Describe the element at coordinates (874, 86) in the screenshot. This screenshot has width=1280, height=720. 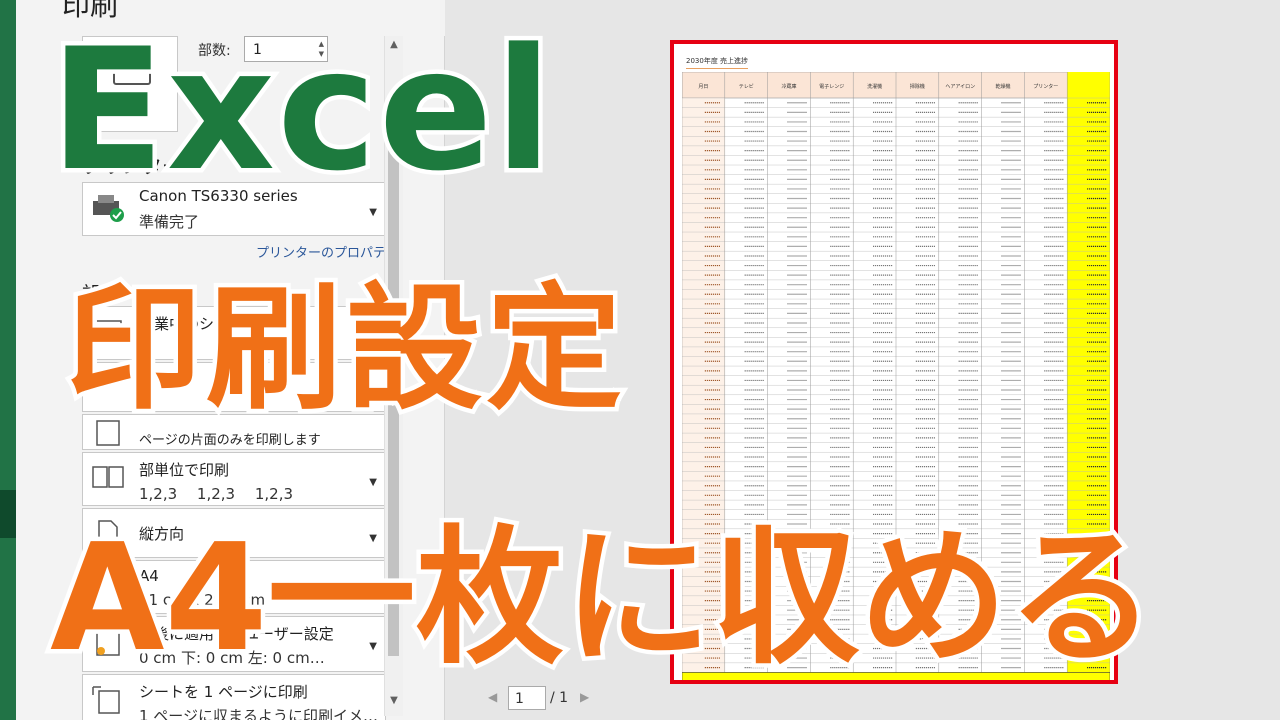
I see `table-header-cell: 洗濯機` at that location.